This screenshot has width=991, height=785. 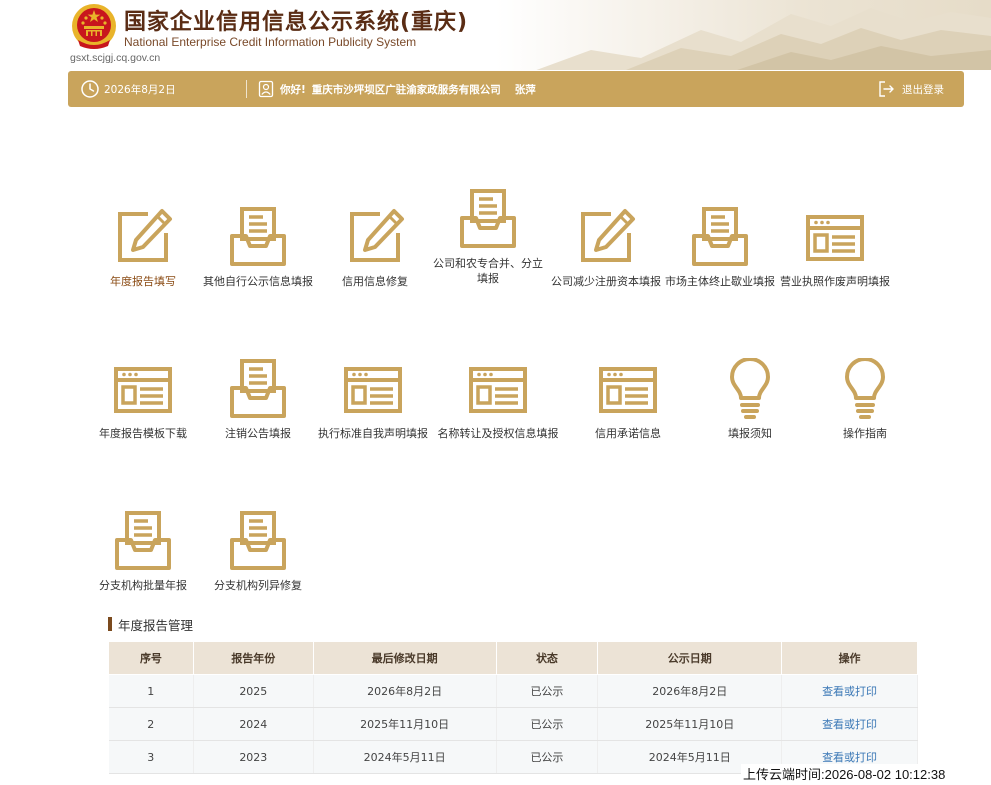 I want to click on site-url: gsxt.scjgj.cq.gov.cn, so click(x=115, y=58).